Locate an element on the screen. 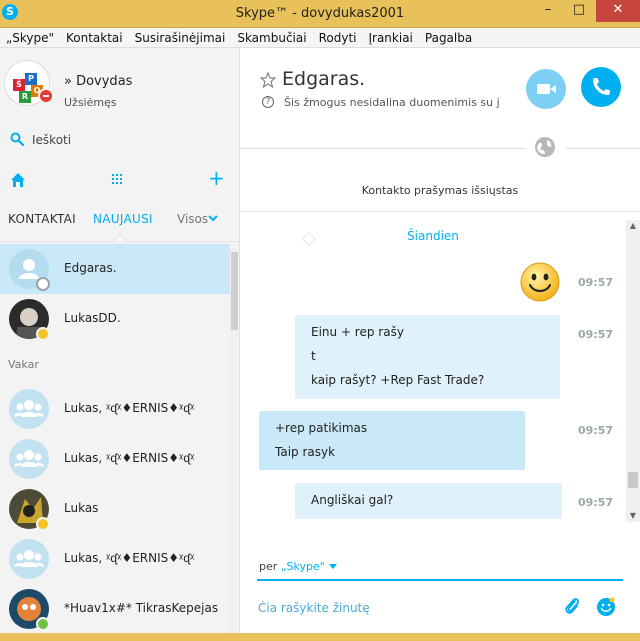 The height and width of the screenshot is (641, 640). video-call-button is located at coordinates (546, 89).